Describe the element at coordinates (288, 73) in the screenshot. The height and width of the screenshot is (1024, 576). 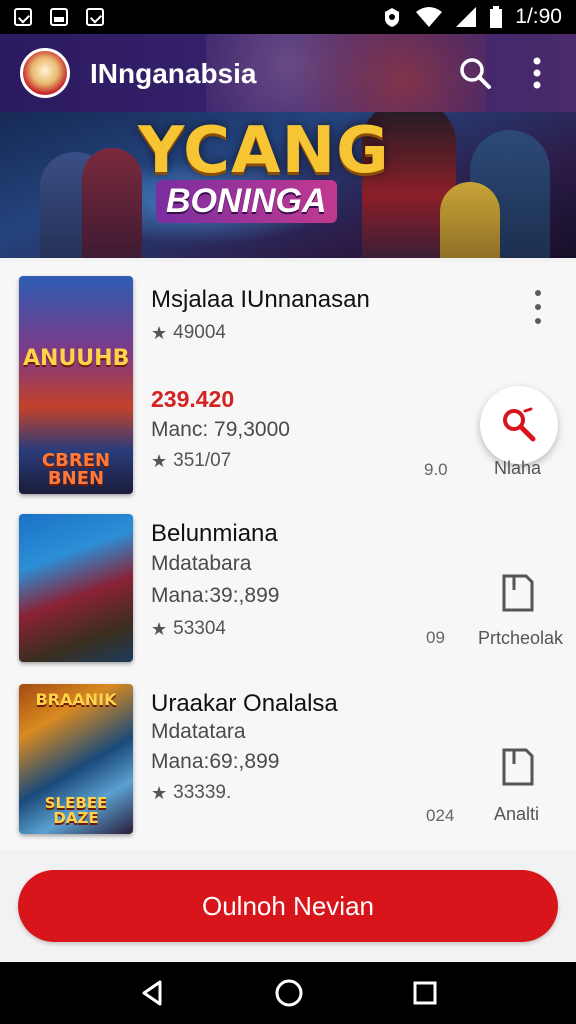
I see `app-bar: INnganabsia` at that location.